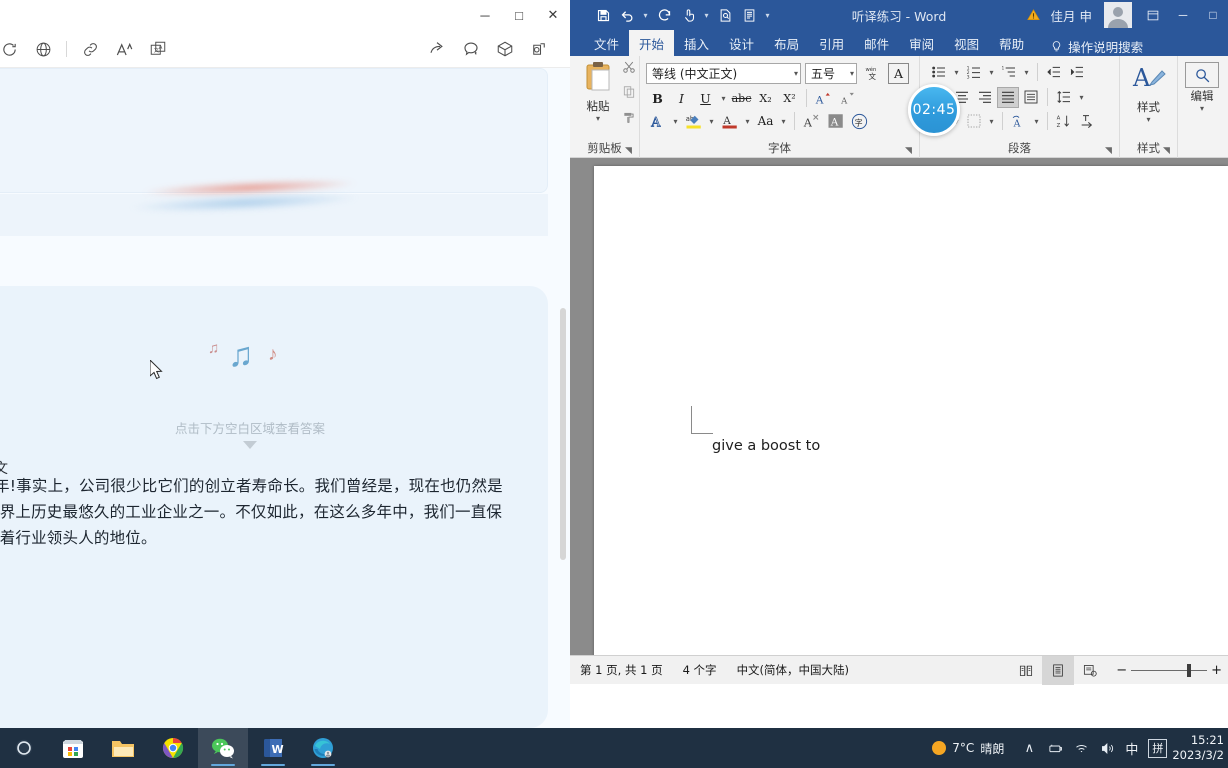 The height and width of the screenshot is (768, 1228). What do you see at coordinates (1019, 121) in the screenshot?
I see `pinyin-guide-icon: A` at bounding box center [1019, 121].